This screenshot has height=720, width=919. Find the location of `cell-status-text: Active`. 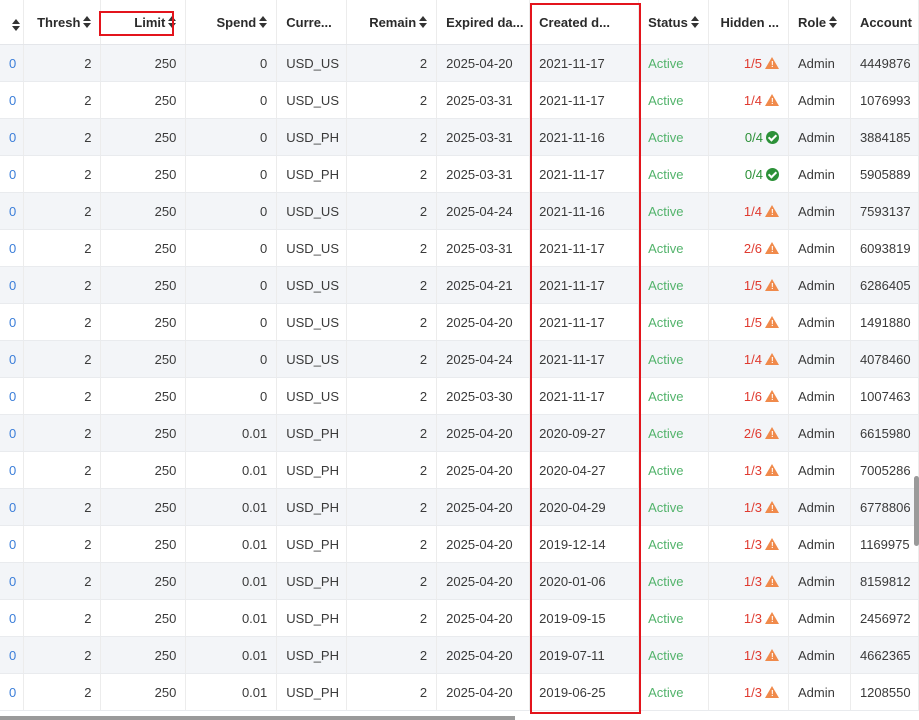

cell-status-text: Active is located at coordinates (666, 322).